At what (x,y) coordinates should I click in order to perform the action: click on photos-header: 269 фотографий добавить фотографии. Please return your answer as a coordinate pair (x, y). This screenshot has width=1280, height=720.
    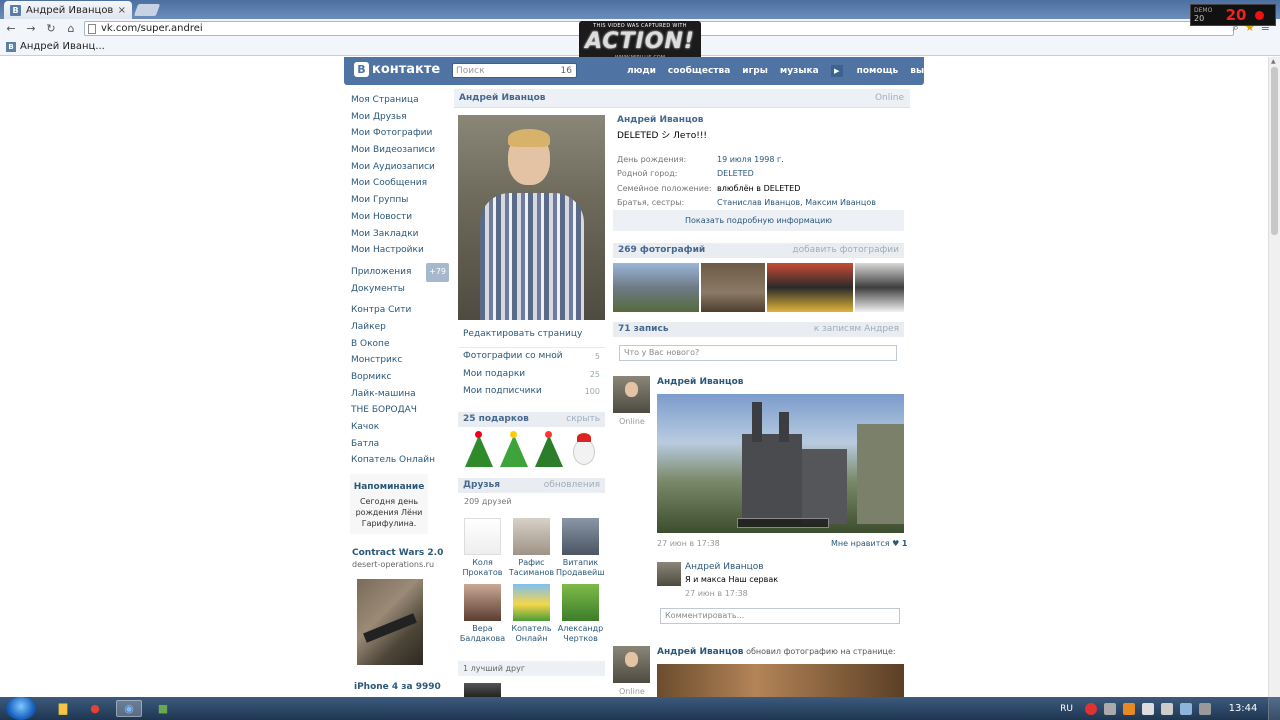
    Looking at the image, I should click on (758, 250).